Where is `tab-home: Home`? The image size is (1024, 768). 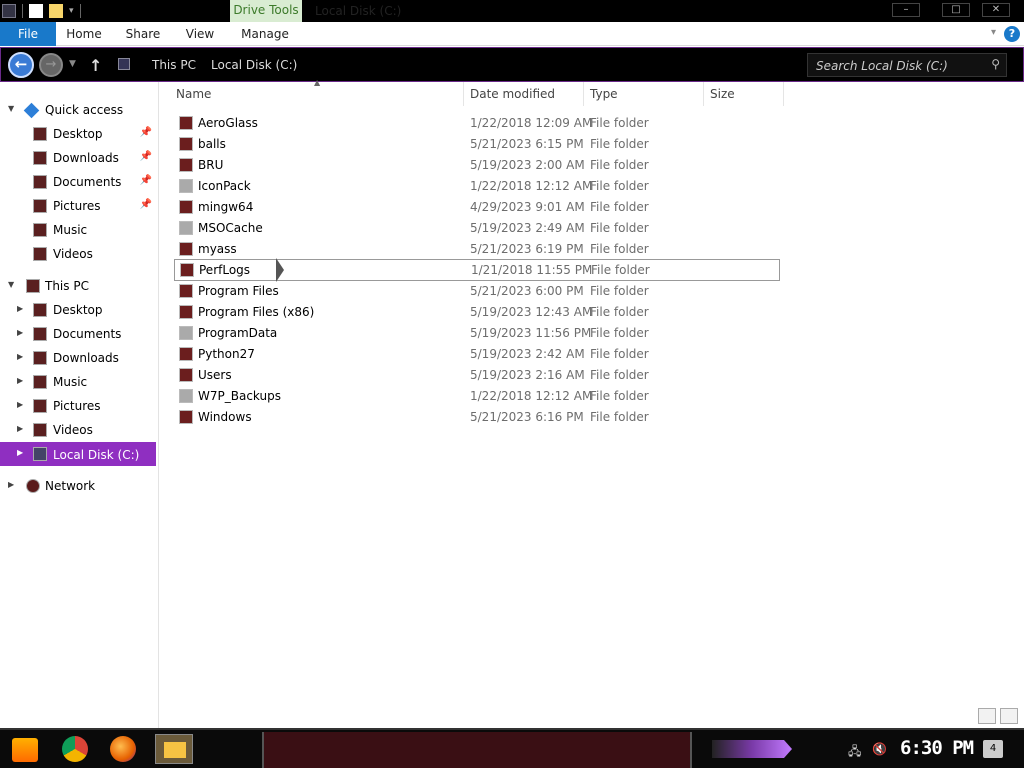 tab-home: Home is located at coordinates (84, 34).